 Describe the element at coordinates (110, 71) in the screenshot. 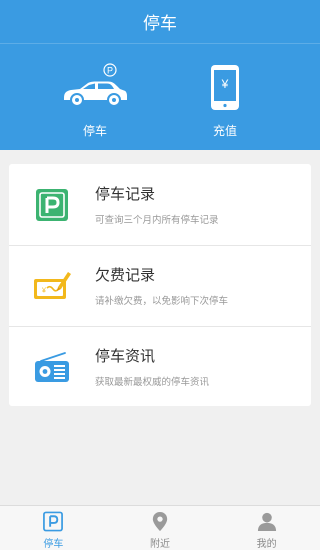

I see `parking-badge: P` at that location.